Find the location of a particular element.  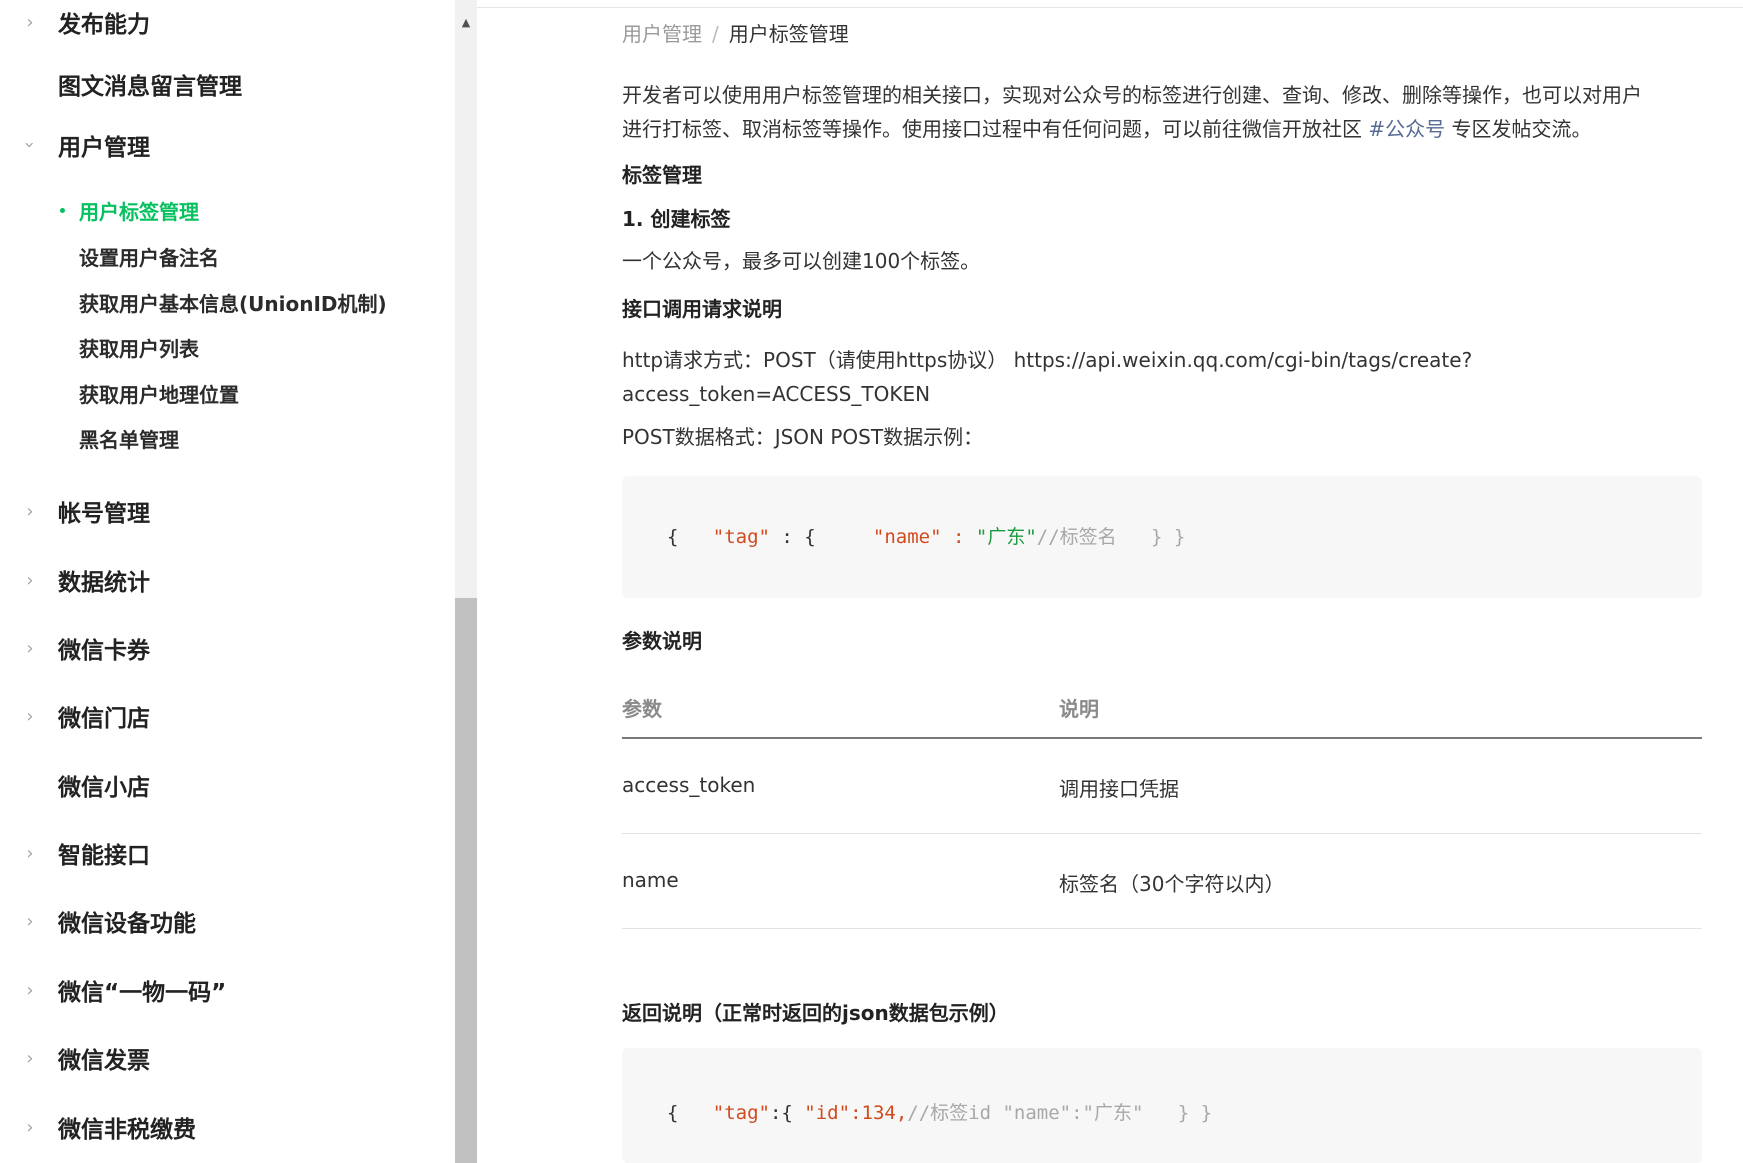

sidebar-subitem-label: 设置用户备注名 is located at coordinates (149, 257).